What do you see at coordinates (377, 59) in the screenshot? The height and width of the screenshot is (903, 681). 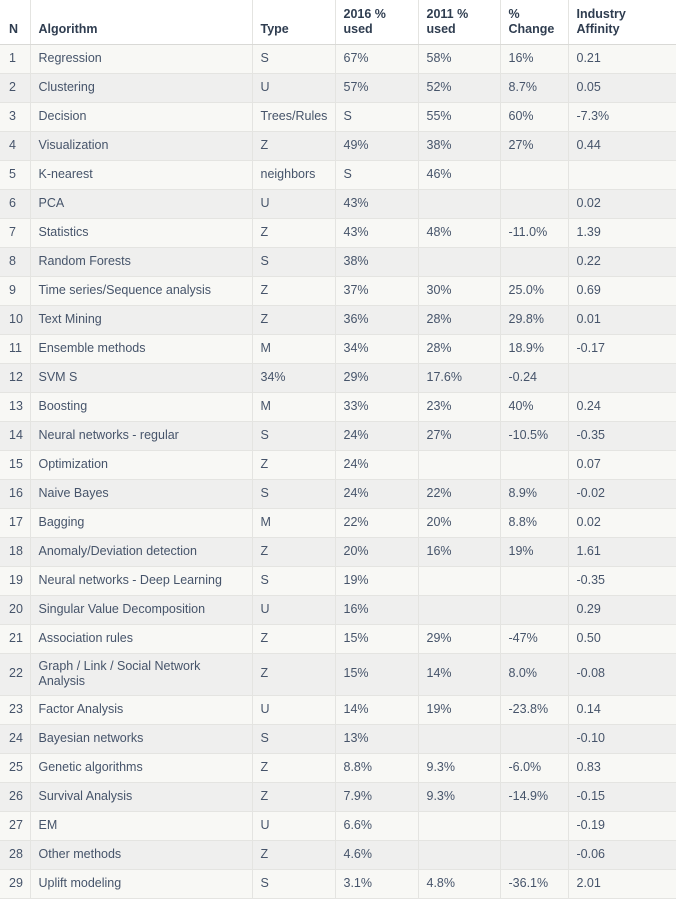 I see `cell-y2016: 67%` at bounding box center [377, 59].